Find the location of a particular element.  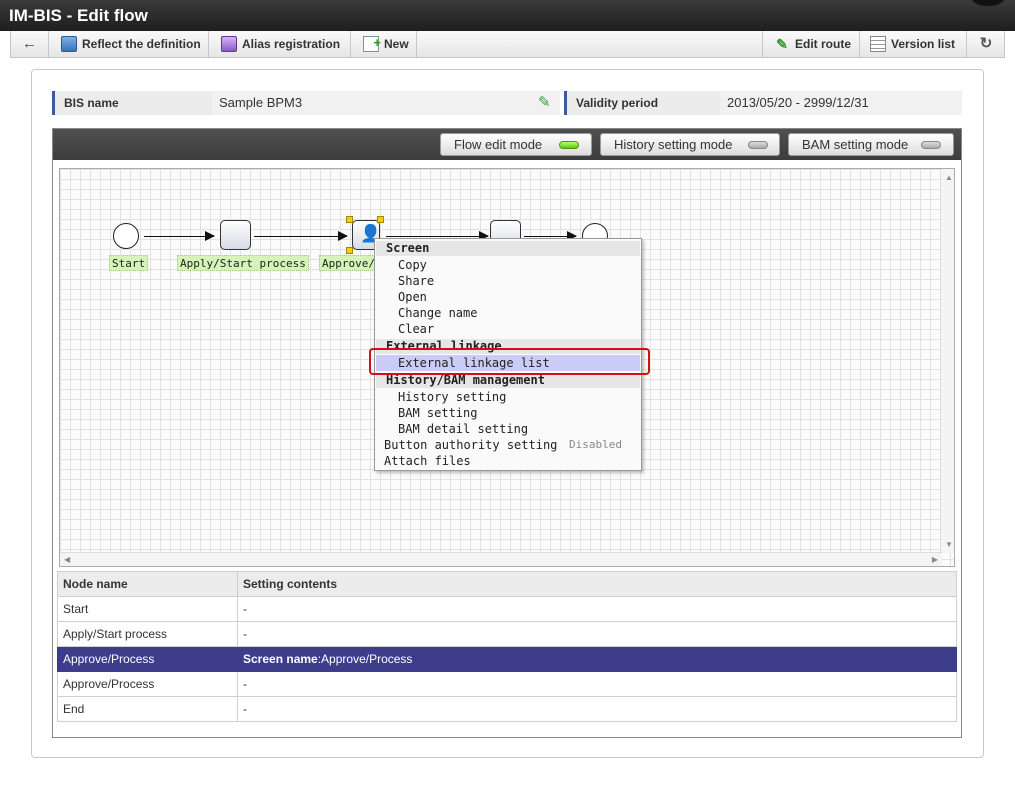

menu-section-history-bam: History/BAM management is located at coordinates (508, 380).